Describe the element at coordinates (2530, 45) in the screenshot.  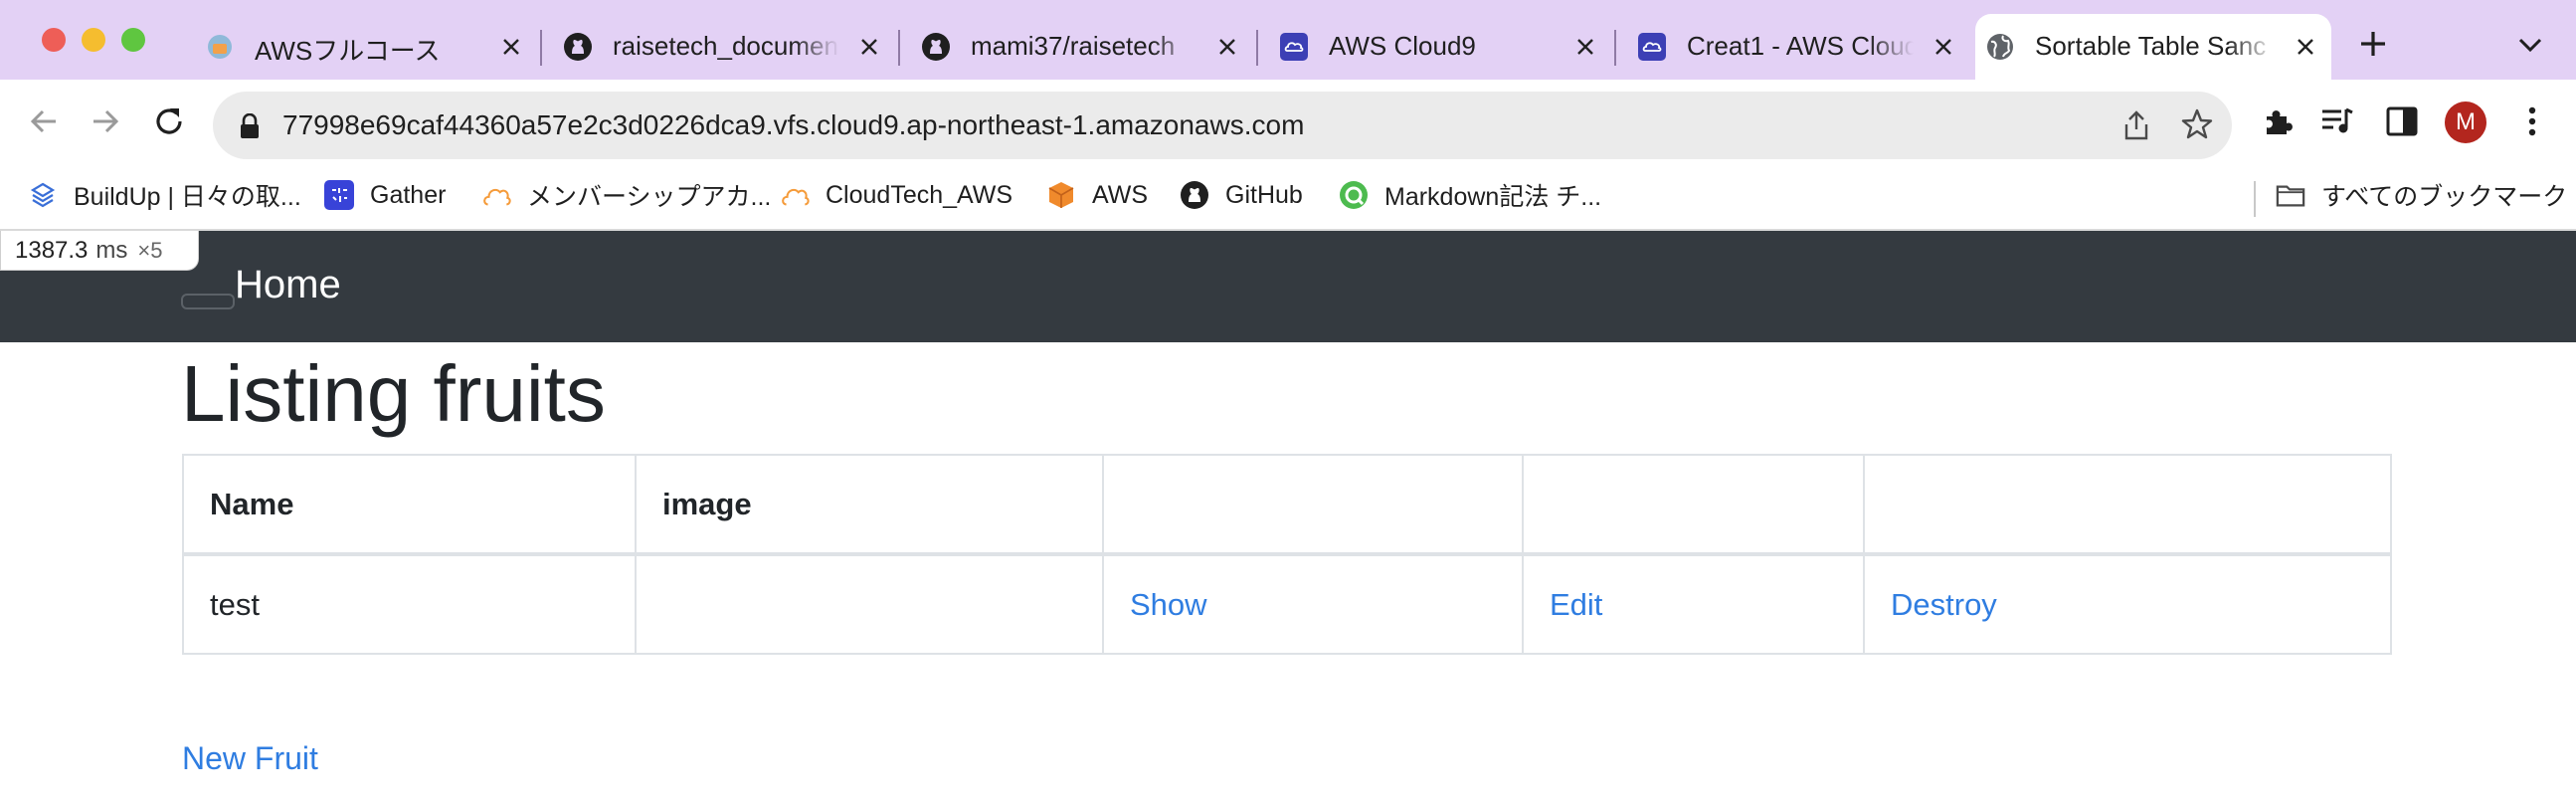
I see `chevron-down-icon` at that location.